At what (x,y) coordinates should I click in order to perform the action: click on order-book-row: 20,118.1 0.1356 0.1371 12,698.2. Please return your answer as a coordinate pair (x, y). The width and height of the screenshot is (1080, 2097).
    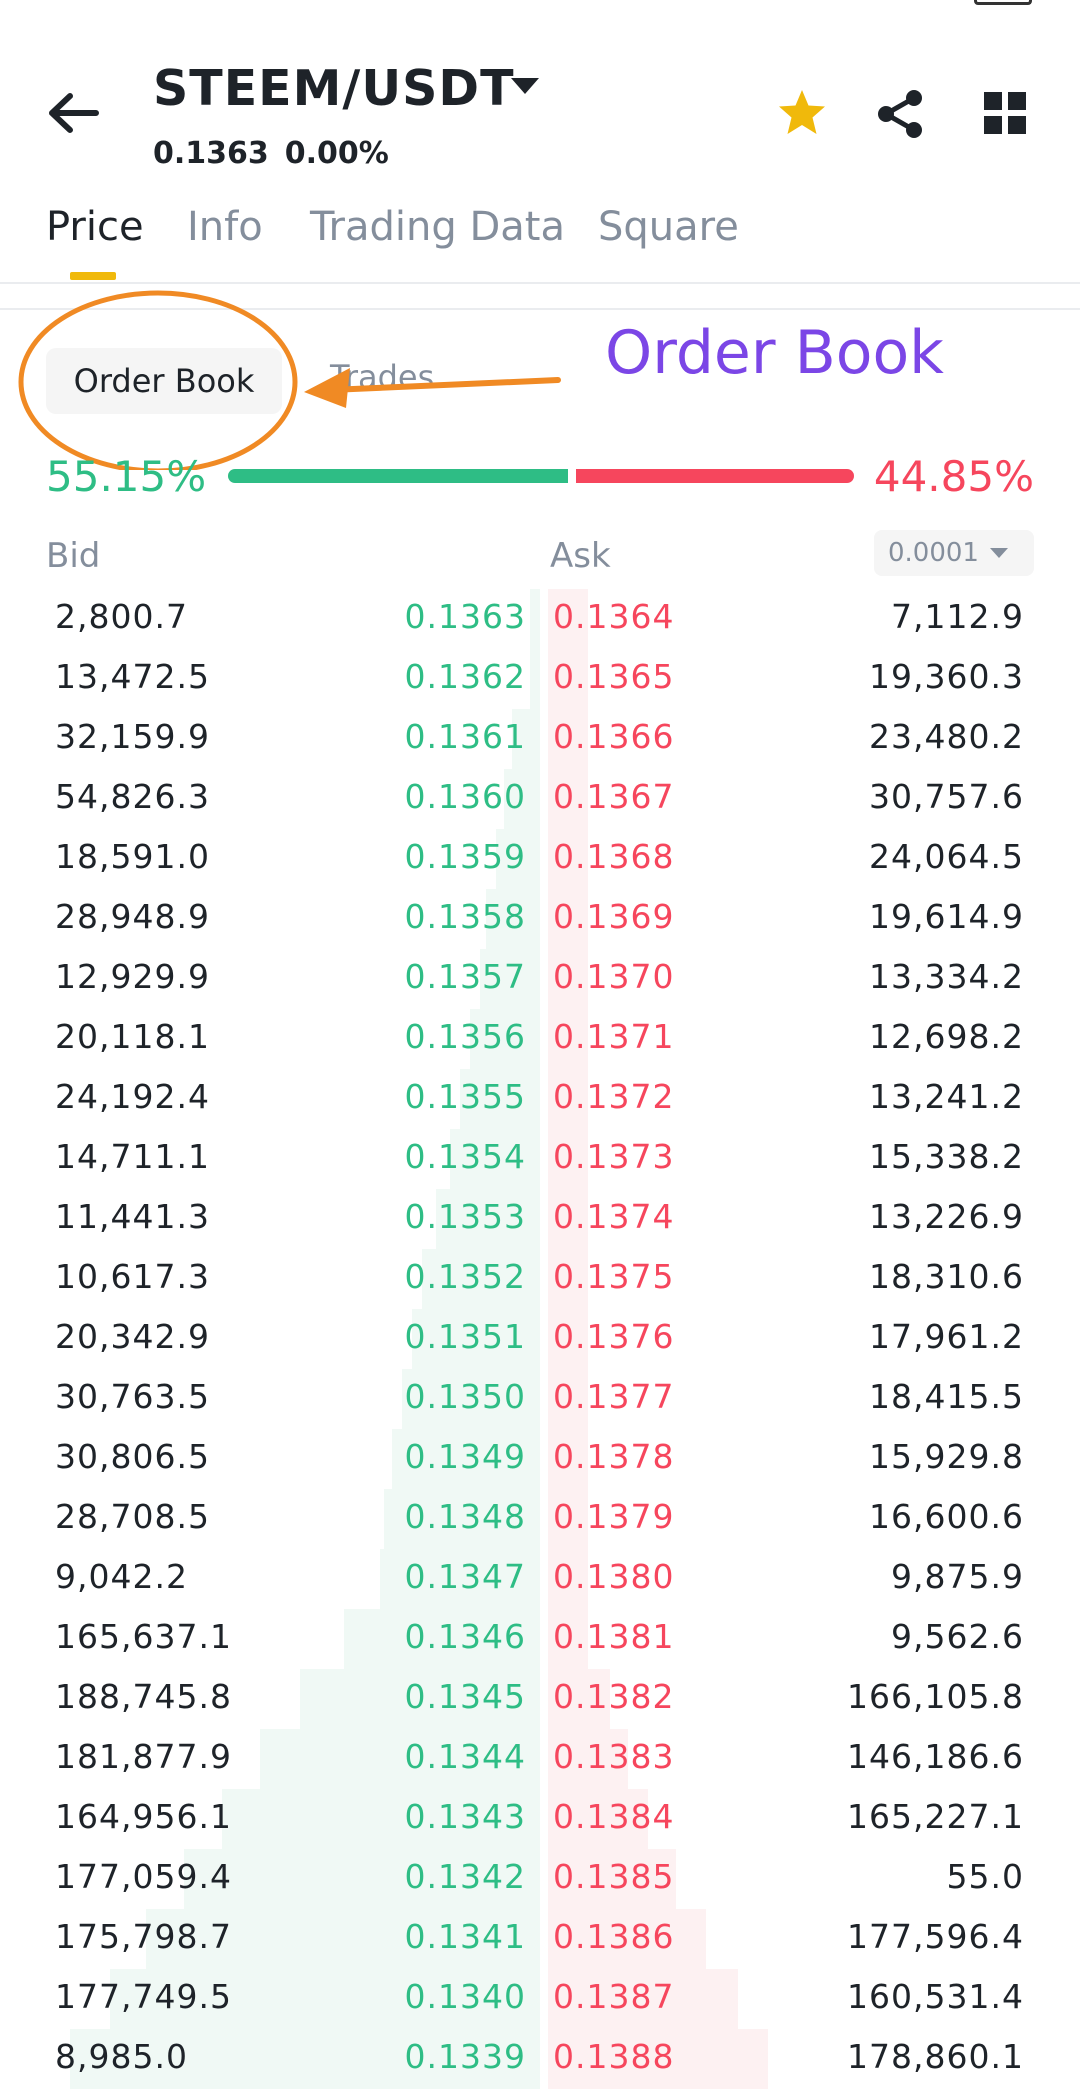
    Looking at the image, I should click on (540, 1047).